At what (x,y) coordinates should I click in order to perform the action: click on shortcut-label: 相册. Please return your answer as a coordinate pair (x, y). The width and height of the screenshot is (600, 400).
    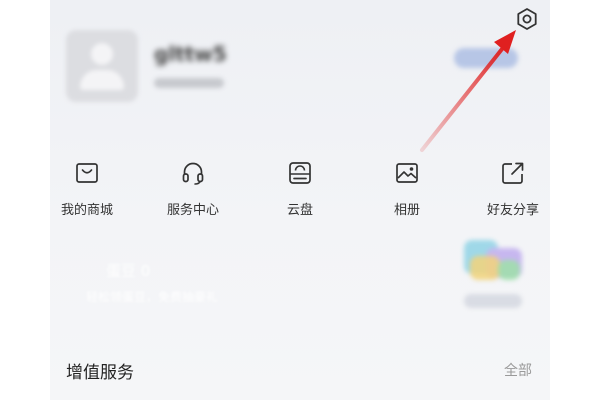
    Looking at the image, I should click on (406, 210).